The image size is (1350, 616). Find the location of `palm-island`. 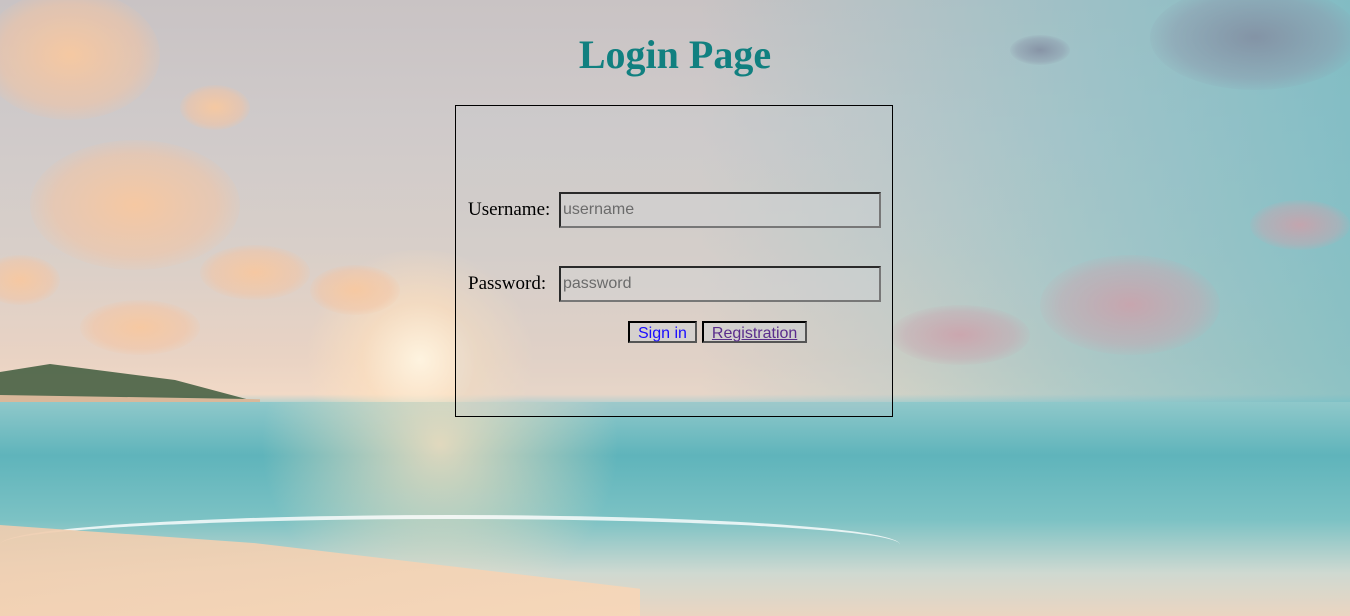

palm-island is located at coordinates (125, 382).